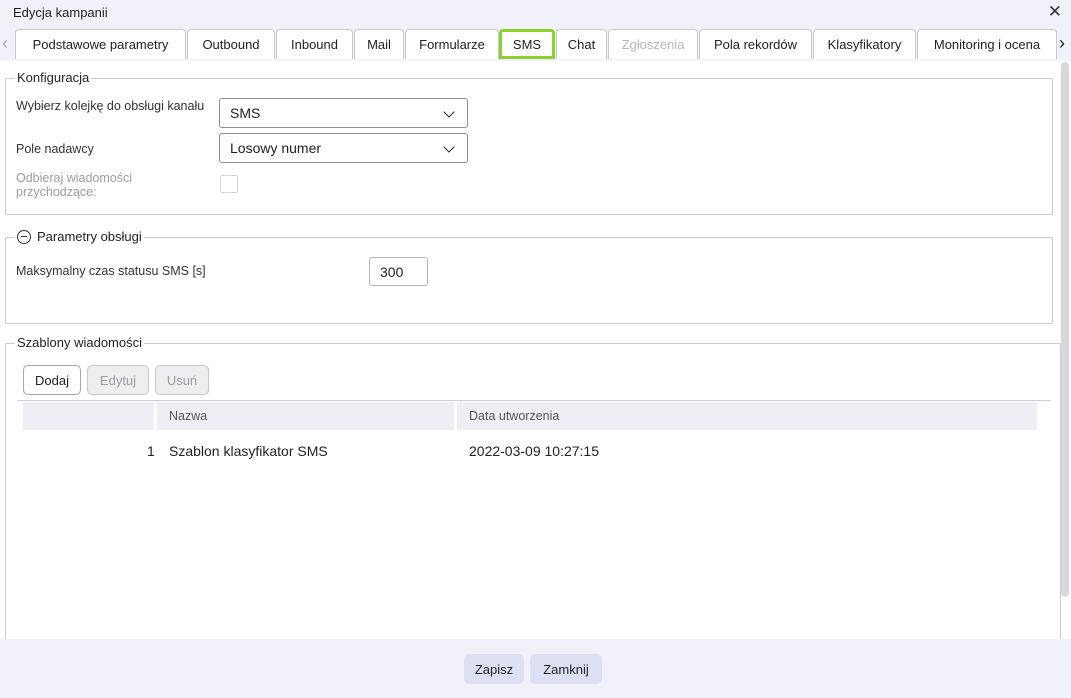 The width and height of the screenshot is (1071, 698). Describe the element at coordinates (245, 113) in the screenshot. I see `queue-select-value: SMS` at that location.